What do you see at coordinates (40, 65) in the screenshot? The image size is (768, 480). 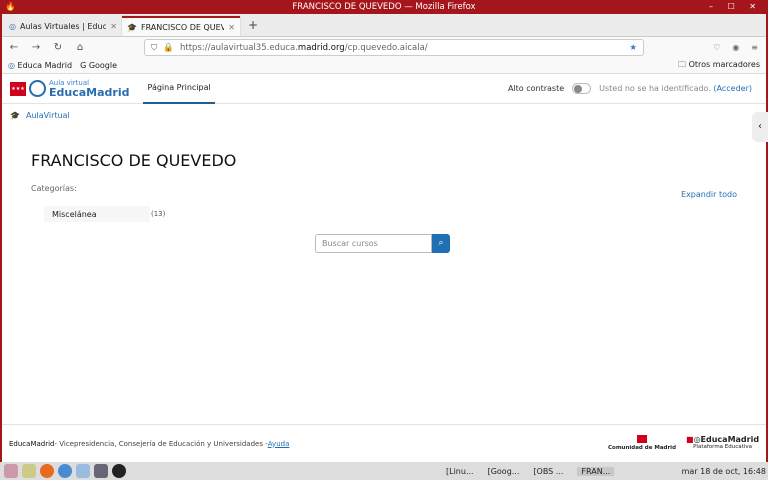 I see `bookmark-educa-madrid: ◎ Educa Madrid` at bounding box center [40, 65].